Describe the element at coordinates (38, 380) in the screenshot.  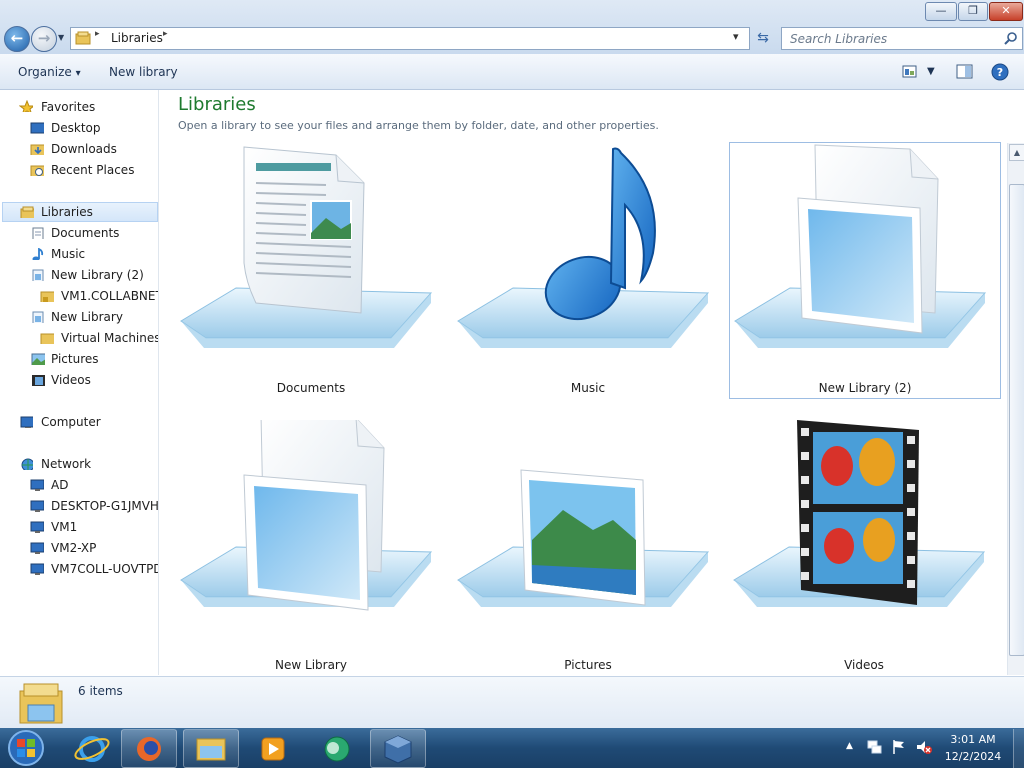
I see `videos-icon` at that location.